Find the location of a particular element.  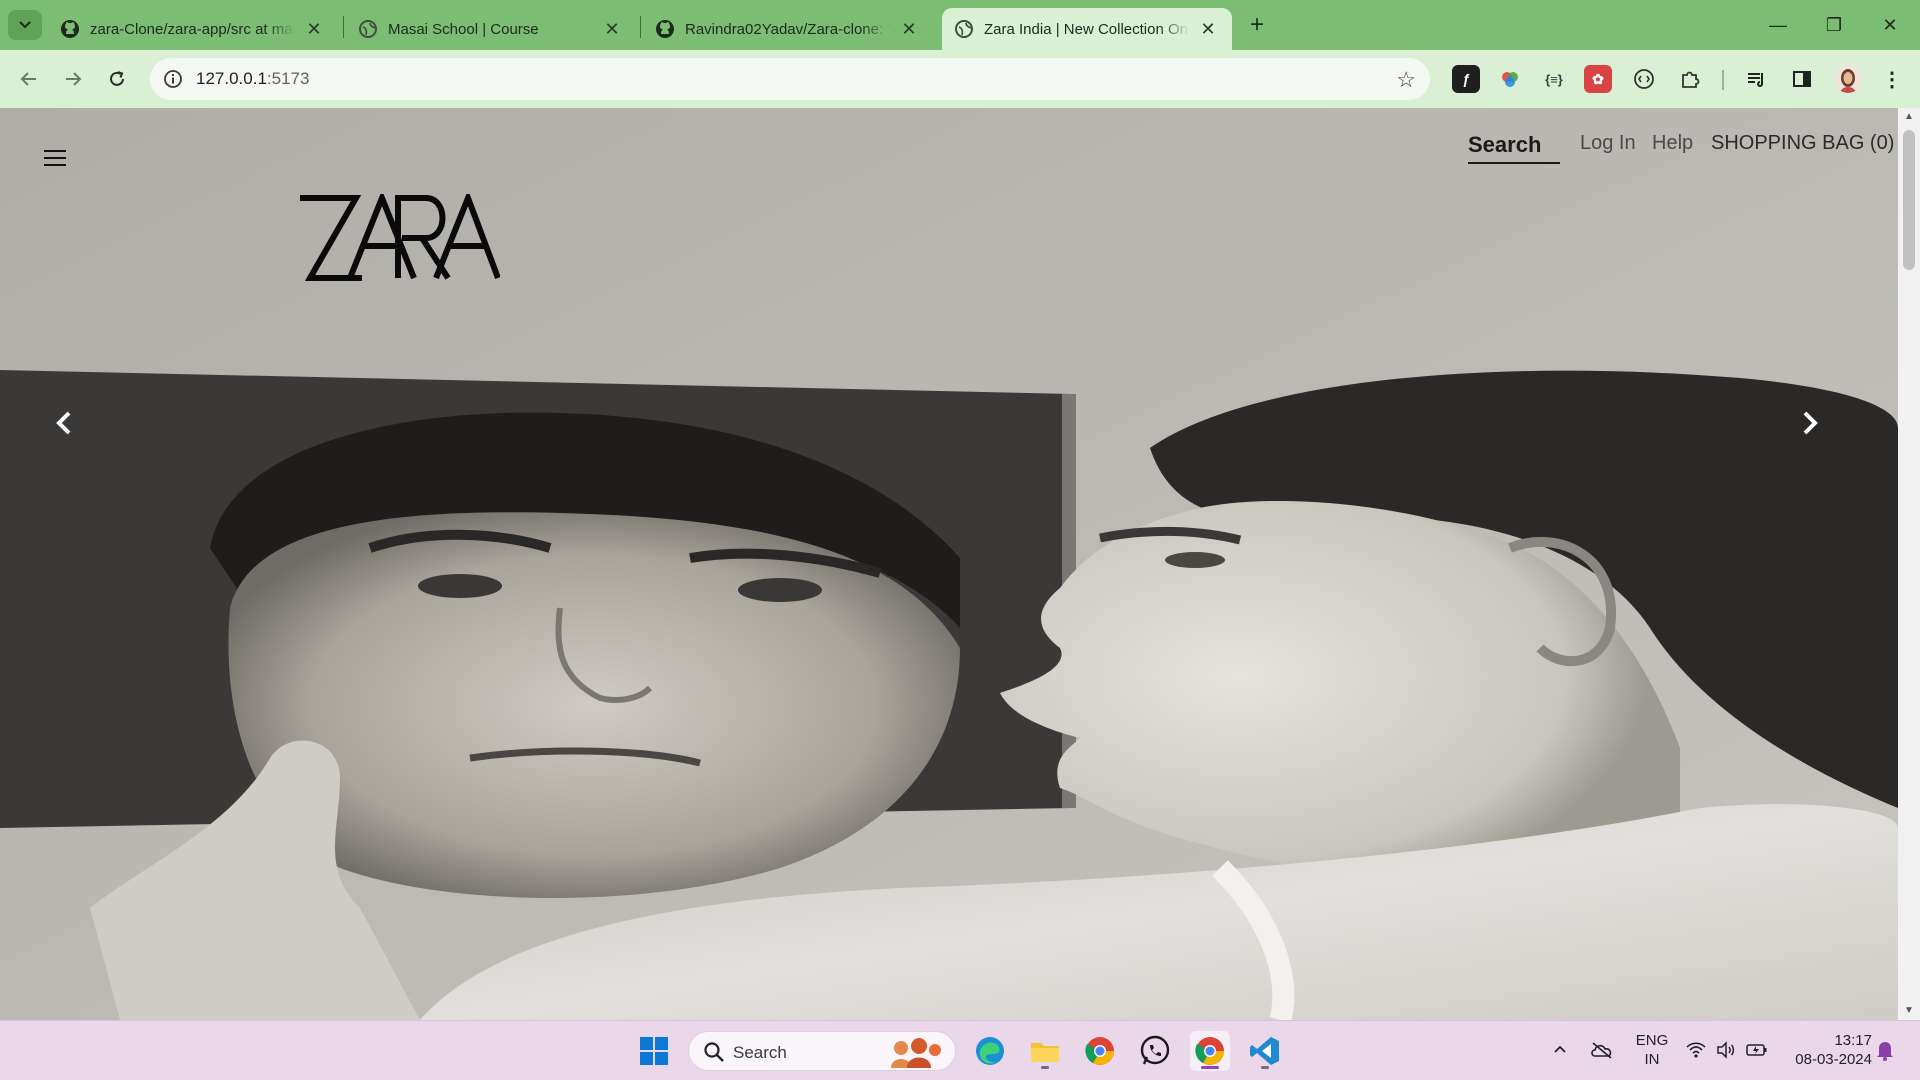

reload-button is located at coordinates (117, 79).